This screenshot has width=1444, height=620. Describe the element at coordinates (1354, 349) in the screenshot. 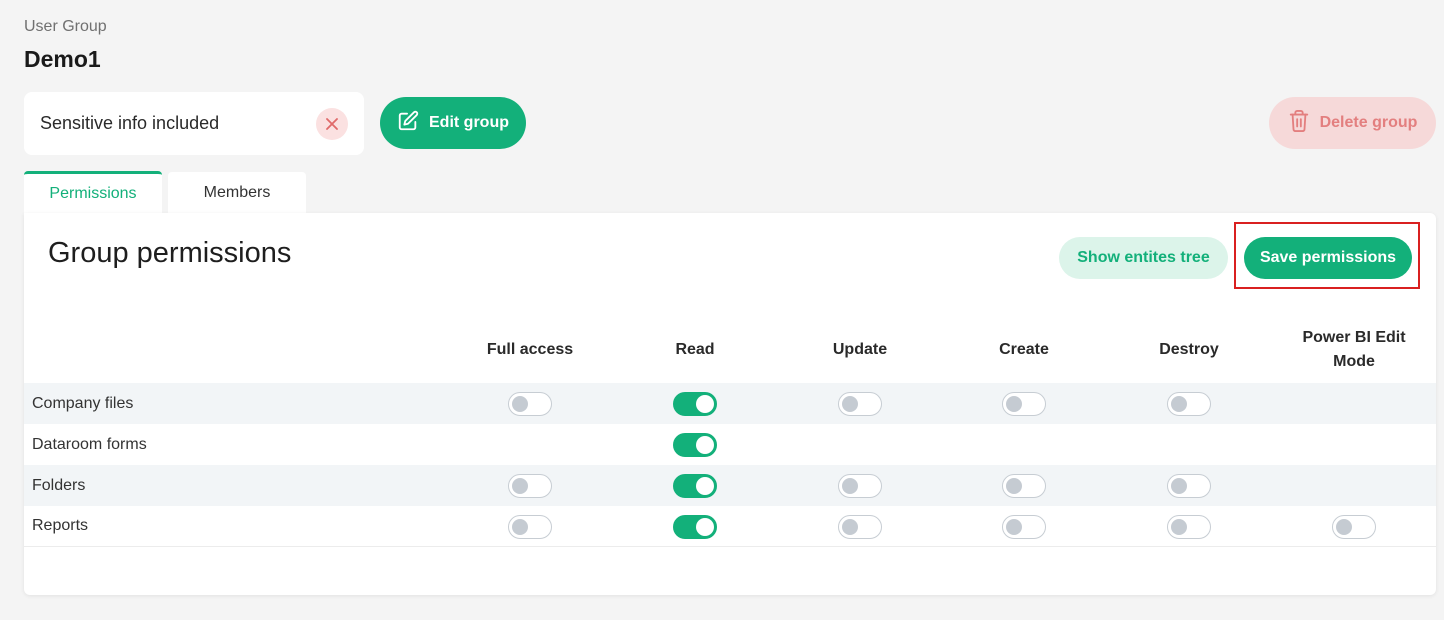

I see `column-header-power-bi-edit-mode: Power BI Edit Mode` at that location.